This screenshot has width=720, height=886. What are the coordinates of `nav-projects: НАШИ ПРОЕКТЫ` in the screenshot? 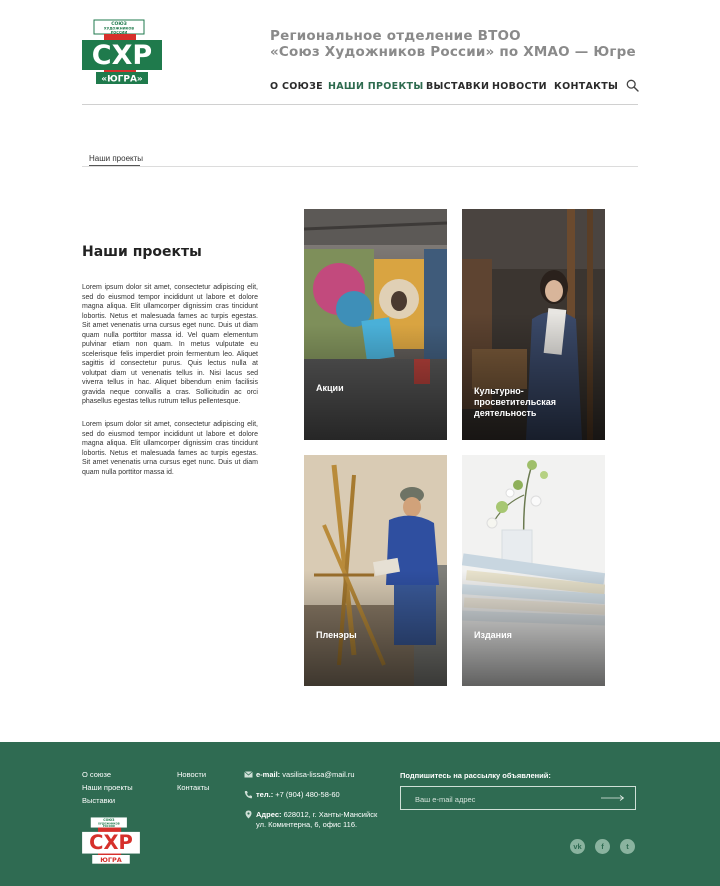 It's located at (375, 86).